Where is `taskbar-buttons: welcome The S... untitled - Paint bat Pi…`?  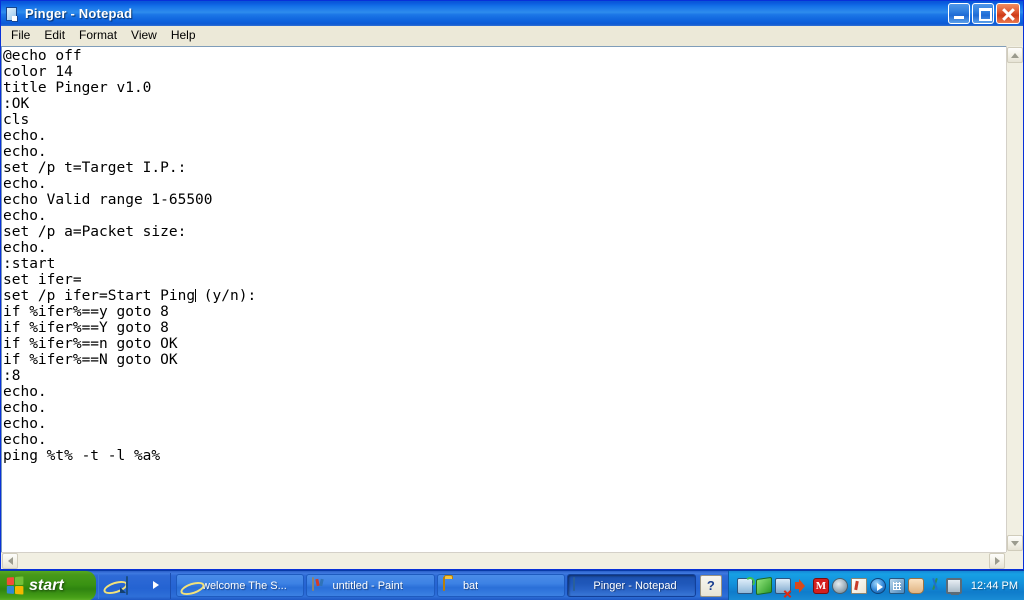
taskbar-buttons: welcome The S... untitled - Paint bat Pi… is located at coordinates (450, 585).